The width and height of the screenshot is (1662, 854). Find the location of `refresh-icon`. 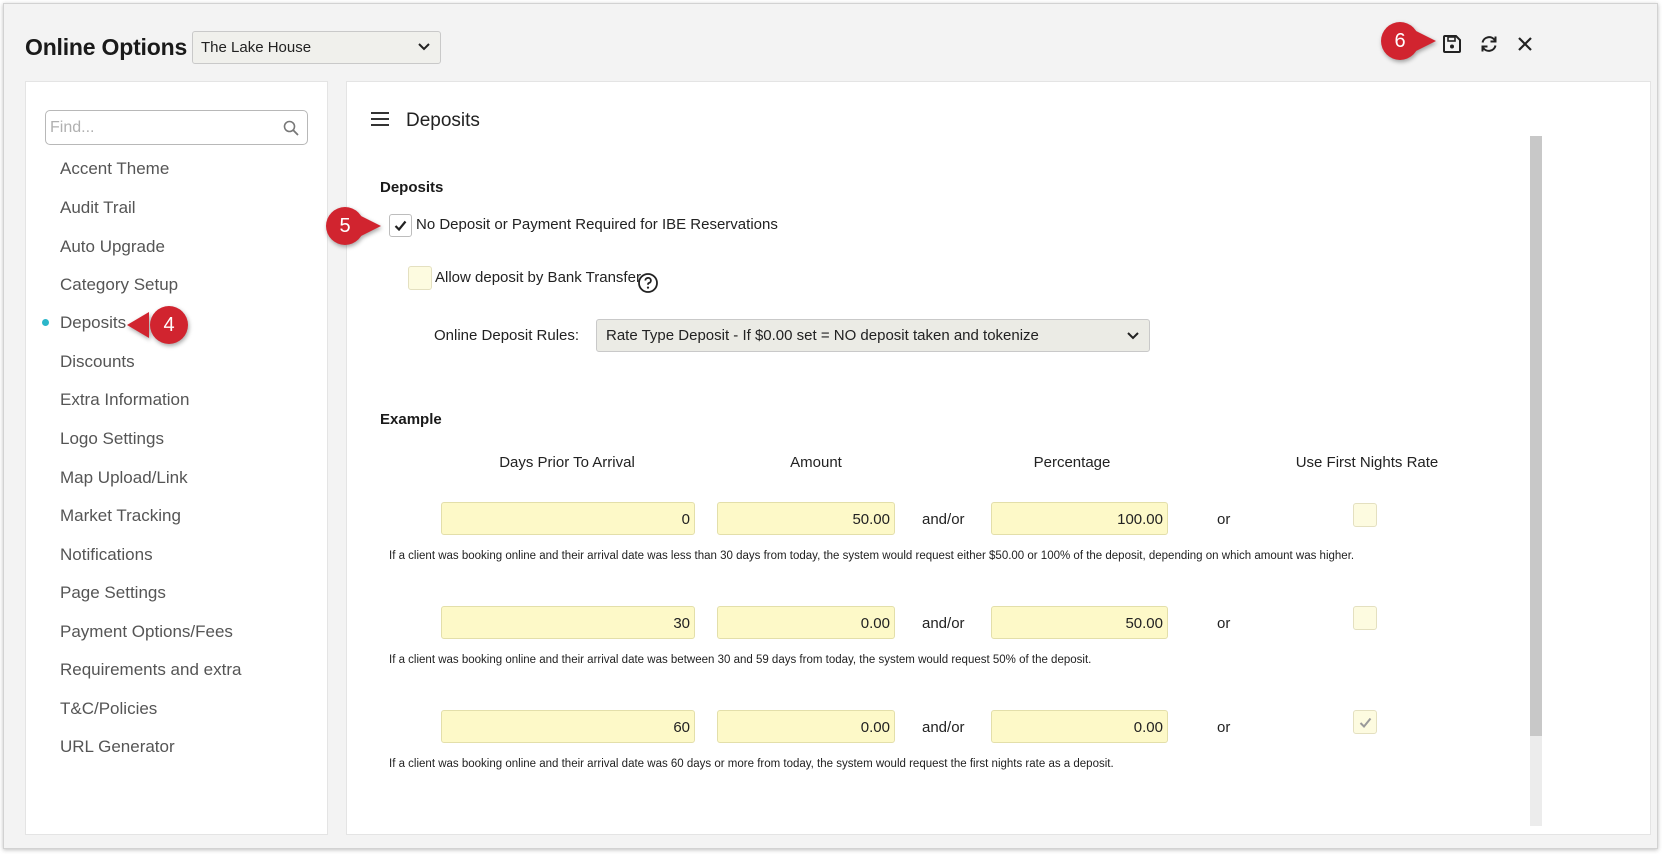

refresh-icon is located at coordinates (1489, 44).